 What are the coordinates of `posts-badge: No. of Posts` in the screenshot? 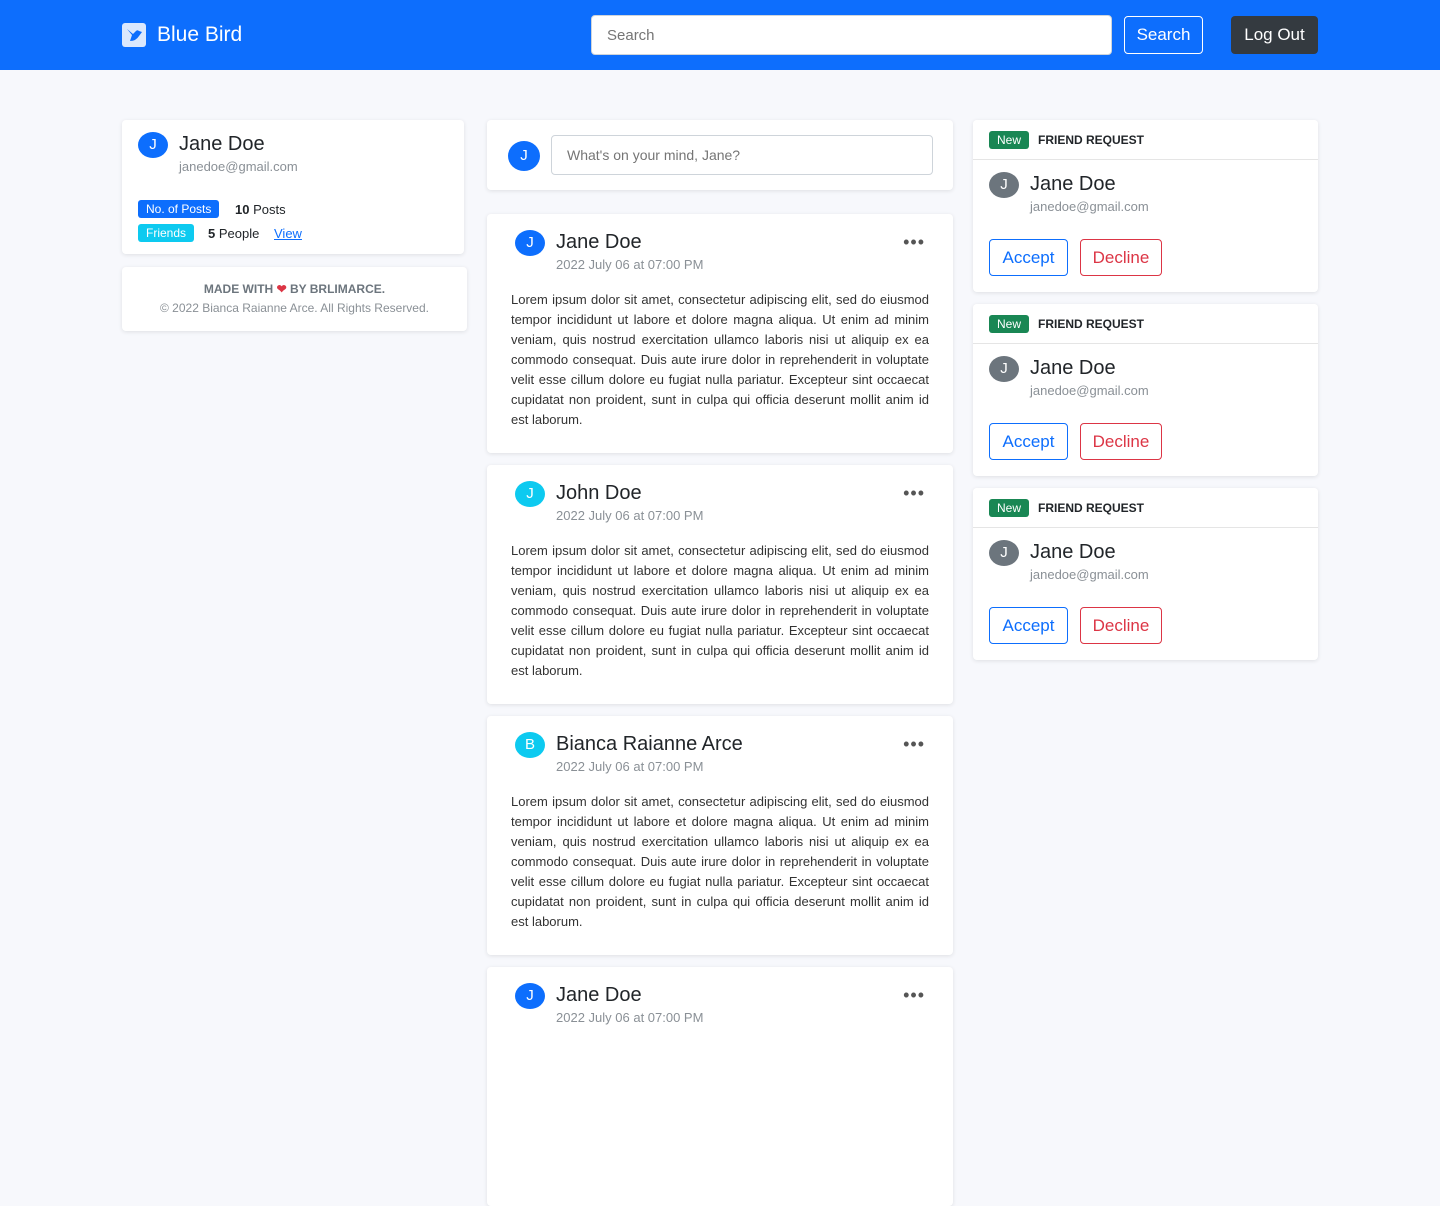 It's located at (179, 209).